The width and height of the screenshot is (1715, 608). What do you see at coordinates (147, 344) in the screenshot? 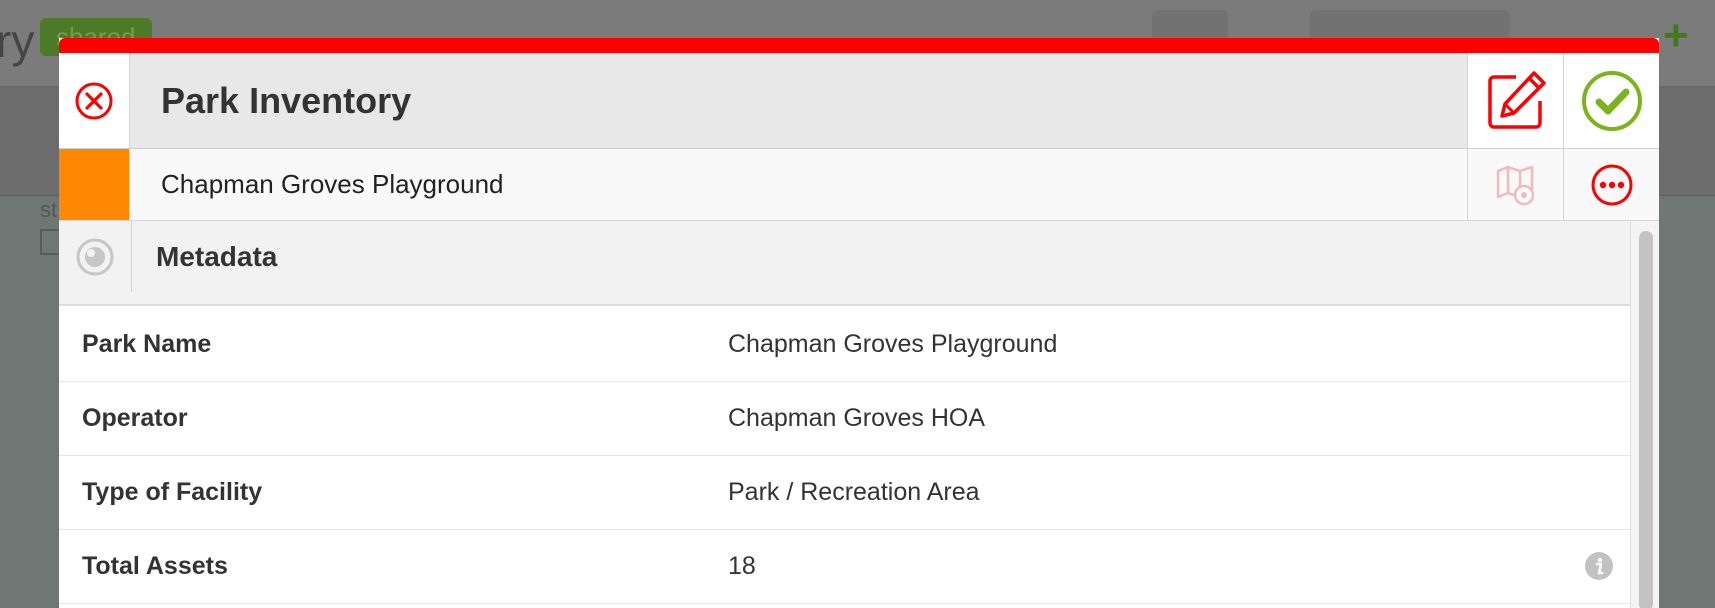
I see `field-label: Park Name` at bounding box center [147, 344].